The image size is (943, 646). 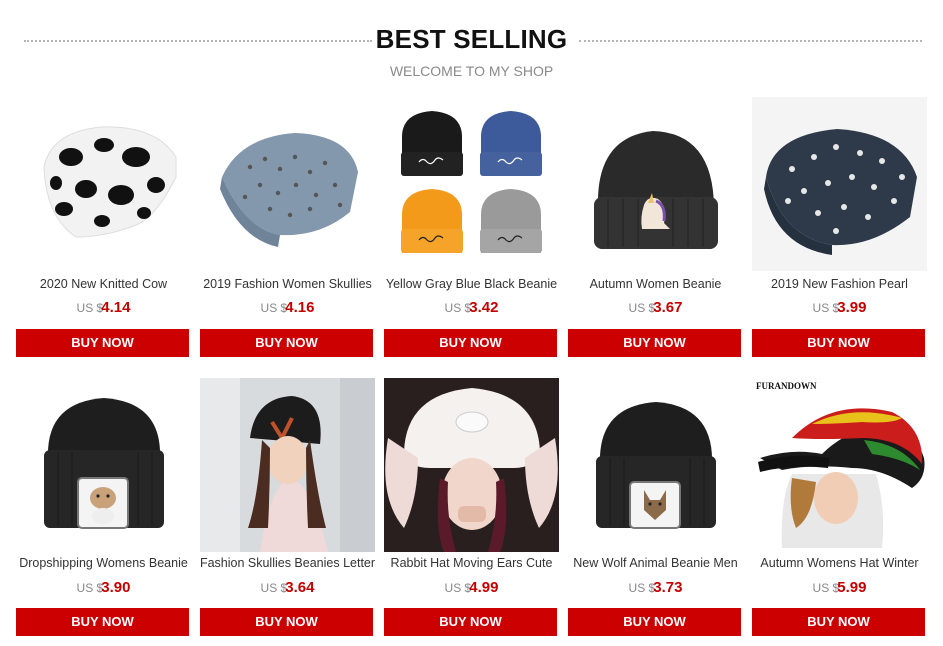 What do you see at coordinates (484, 587) in the screenshot?
I see `price-amount: 4.99` at bounding box center [484, 587].